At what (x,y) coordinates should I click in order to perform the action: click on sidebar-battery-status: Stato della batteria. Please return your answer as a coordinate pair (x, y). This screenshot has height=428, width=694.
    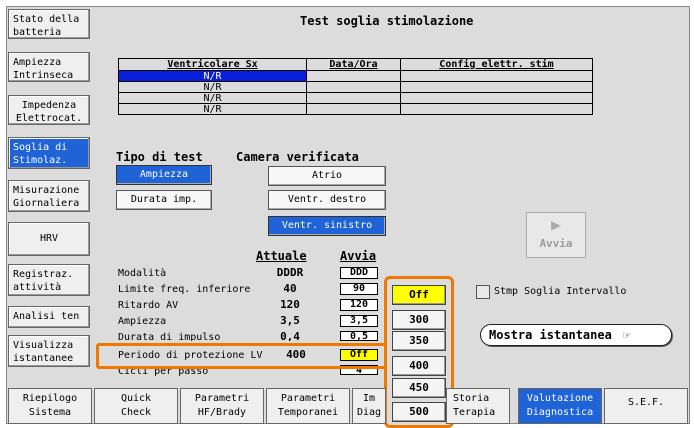
    Looking at the image, I should click on (49, 24).